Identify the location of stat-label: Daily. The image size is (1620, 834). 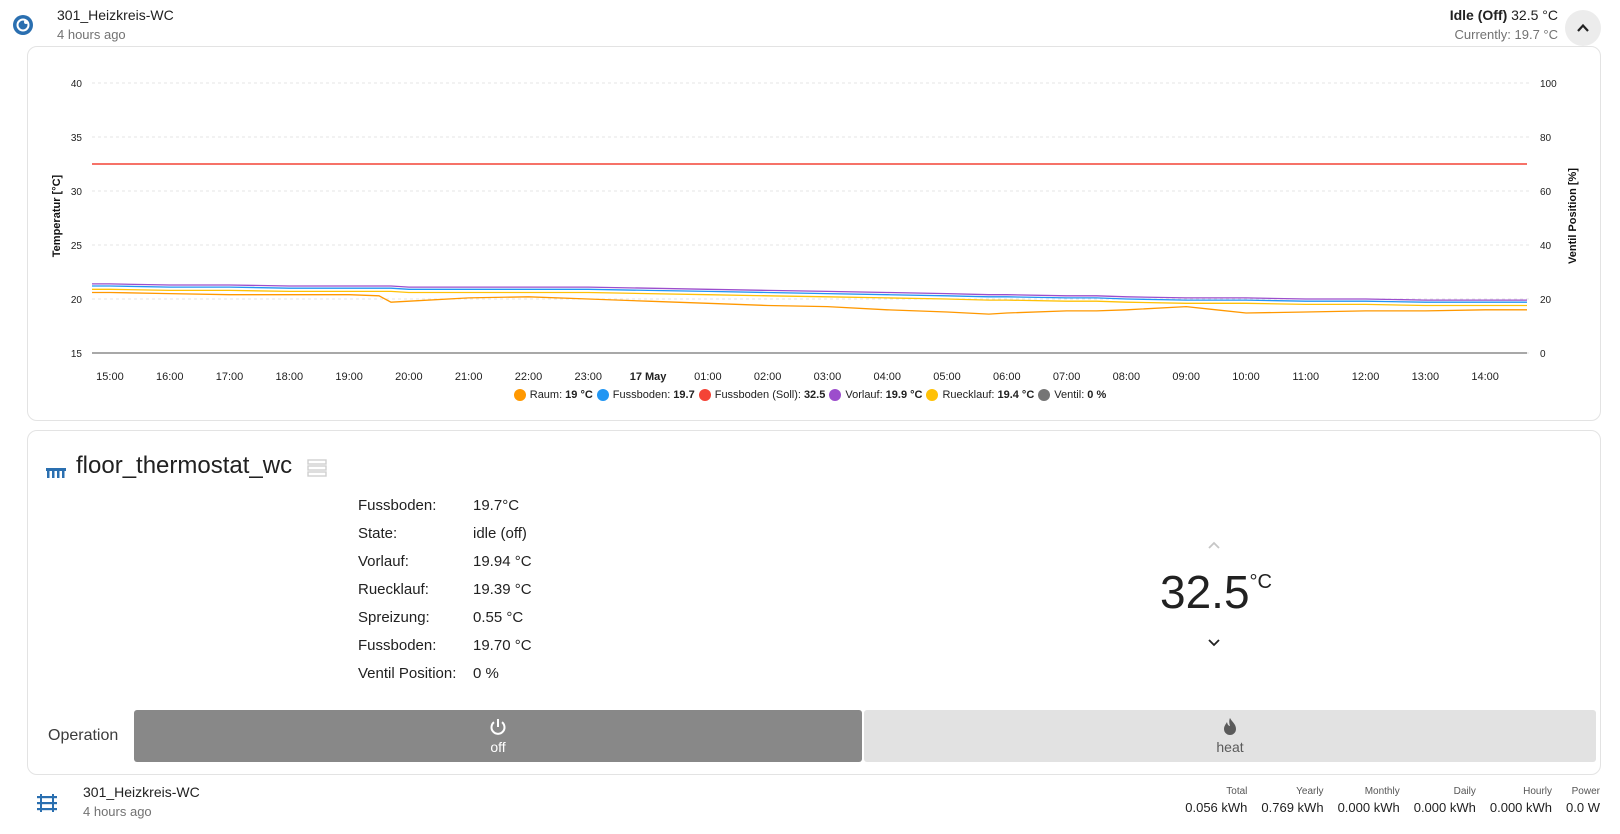
(1464, 791).